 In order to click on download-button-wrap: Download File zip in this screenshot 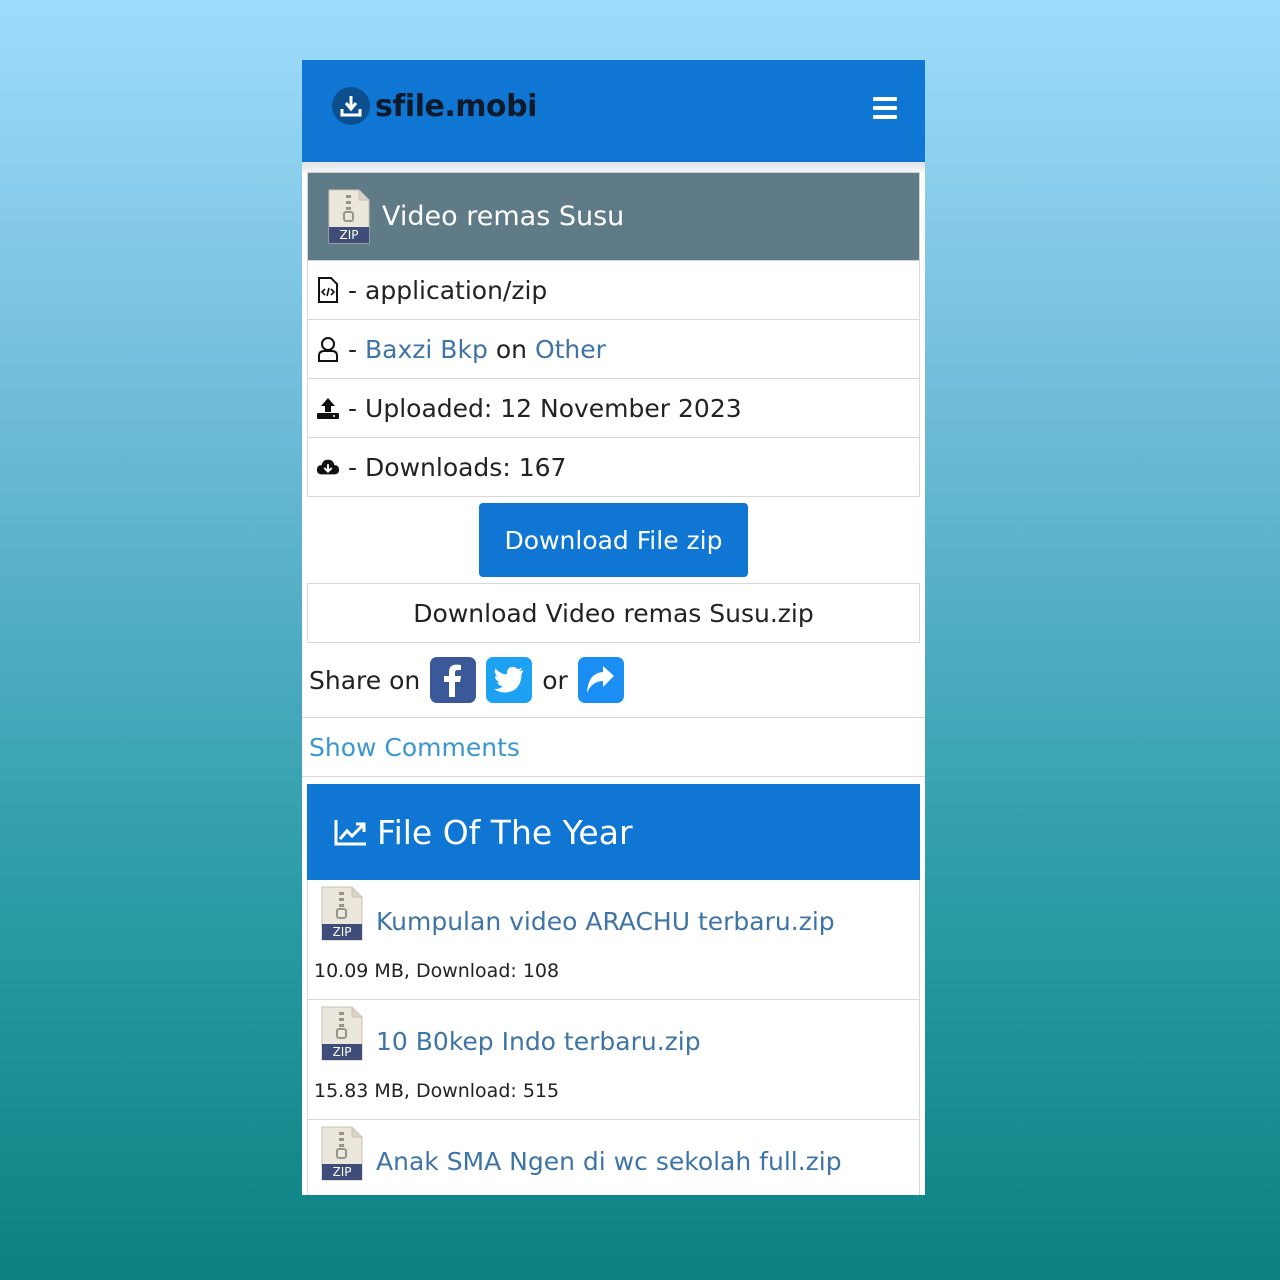, I will do `click(613, 540)`.